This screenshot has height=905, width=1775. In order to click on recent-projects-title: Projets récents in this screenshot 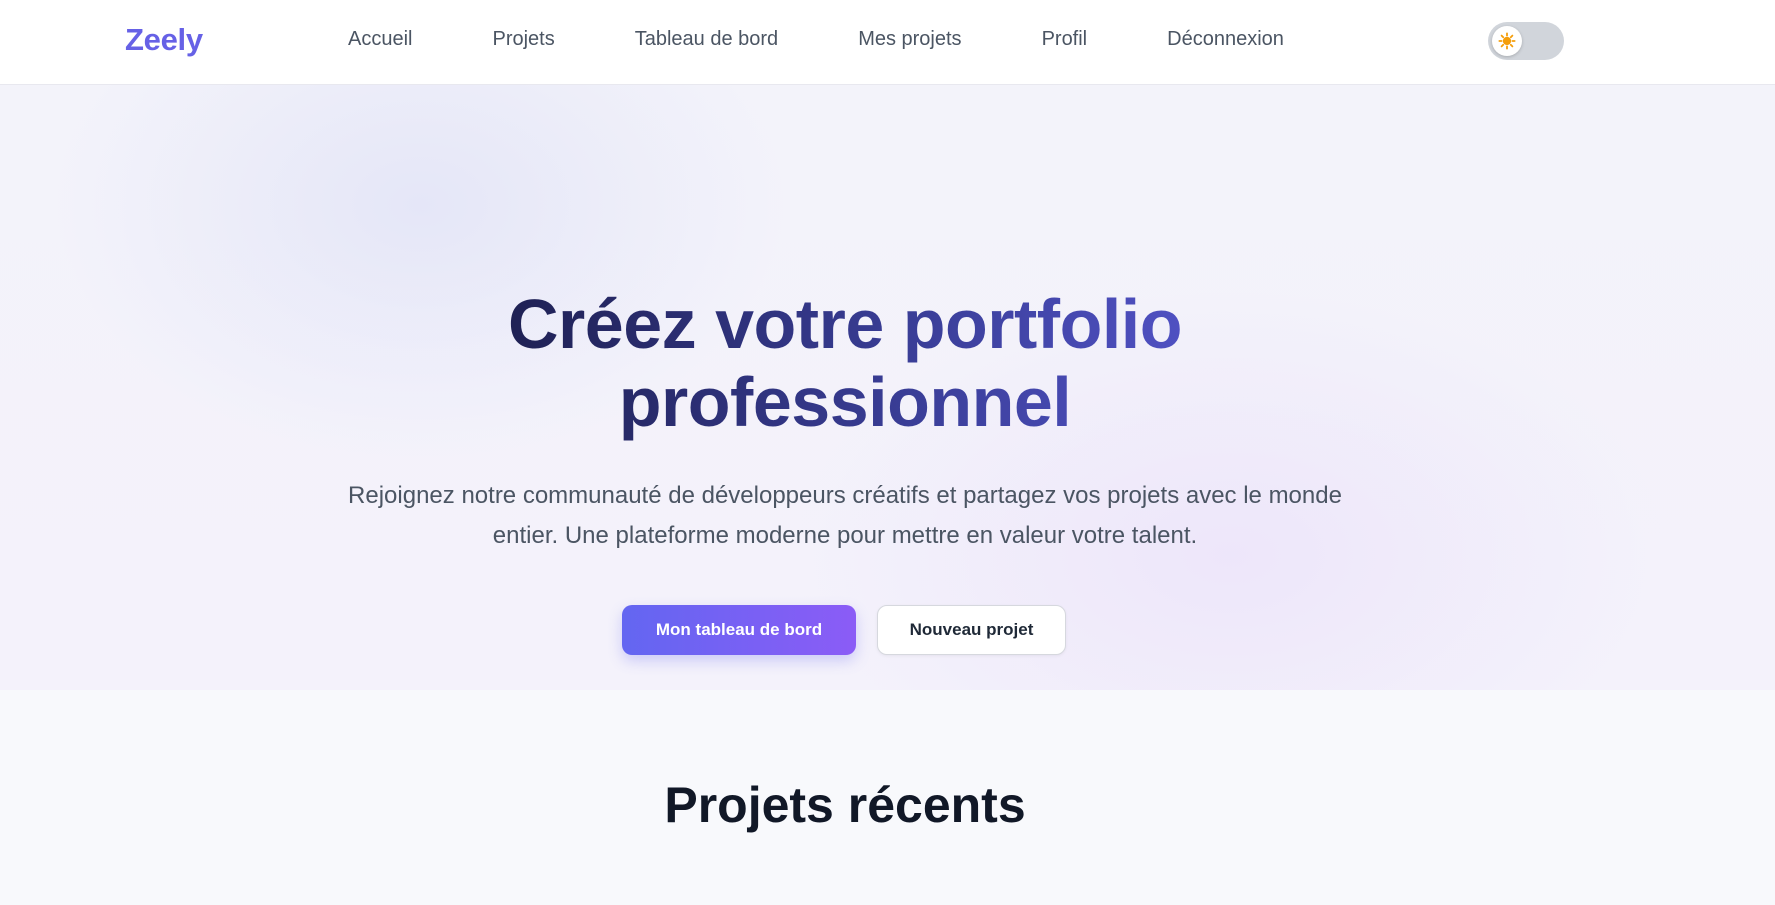, I will do `click(845, 805)`.